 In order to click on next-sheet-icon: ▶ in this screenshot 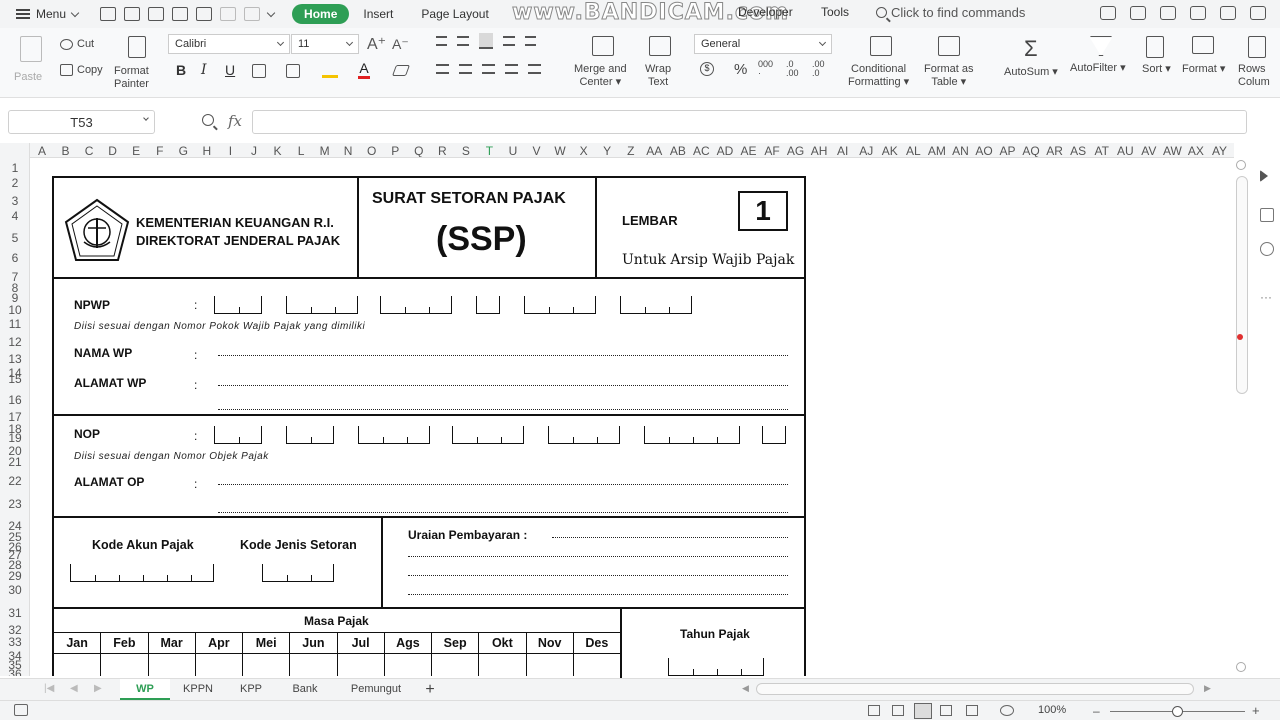, I will do `click(98, 688)`.